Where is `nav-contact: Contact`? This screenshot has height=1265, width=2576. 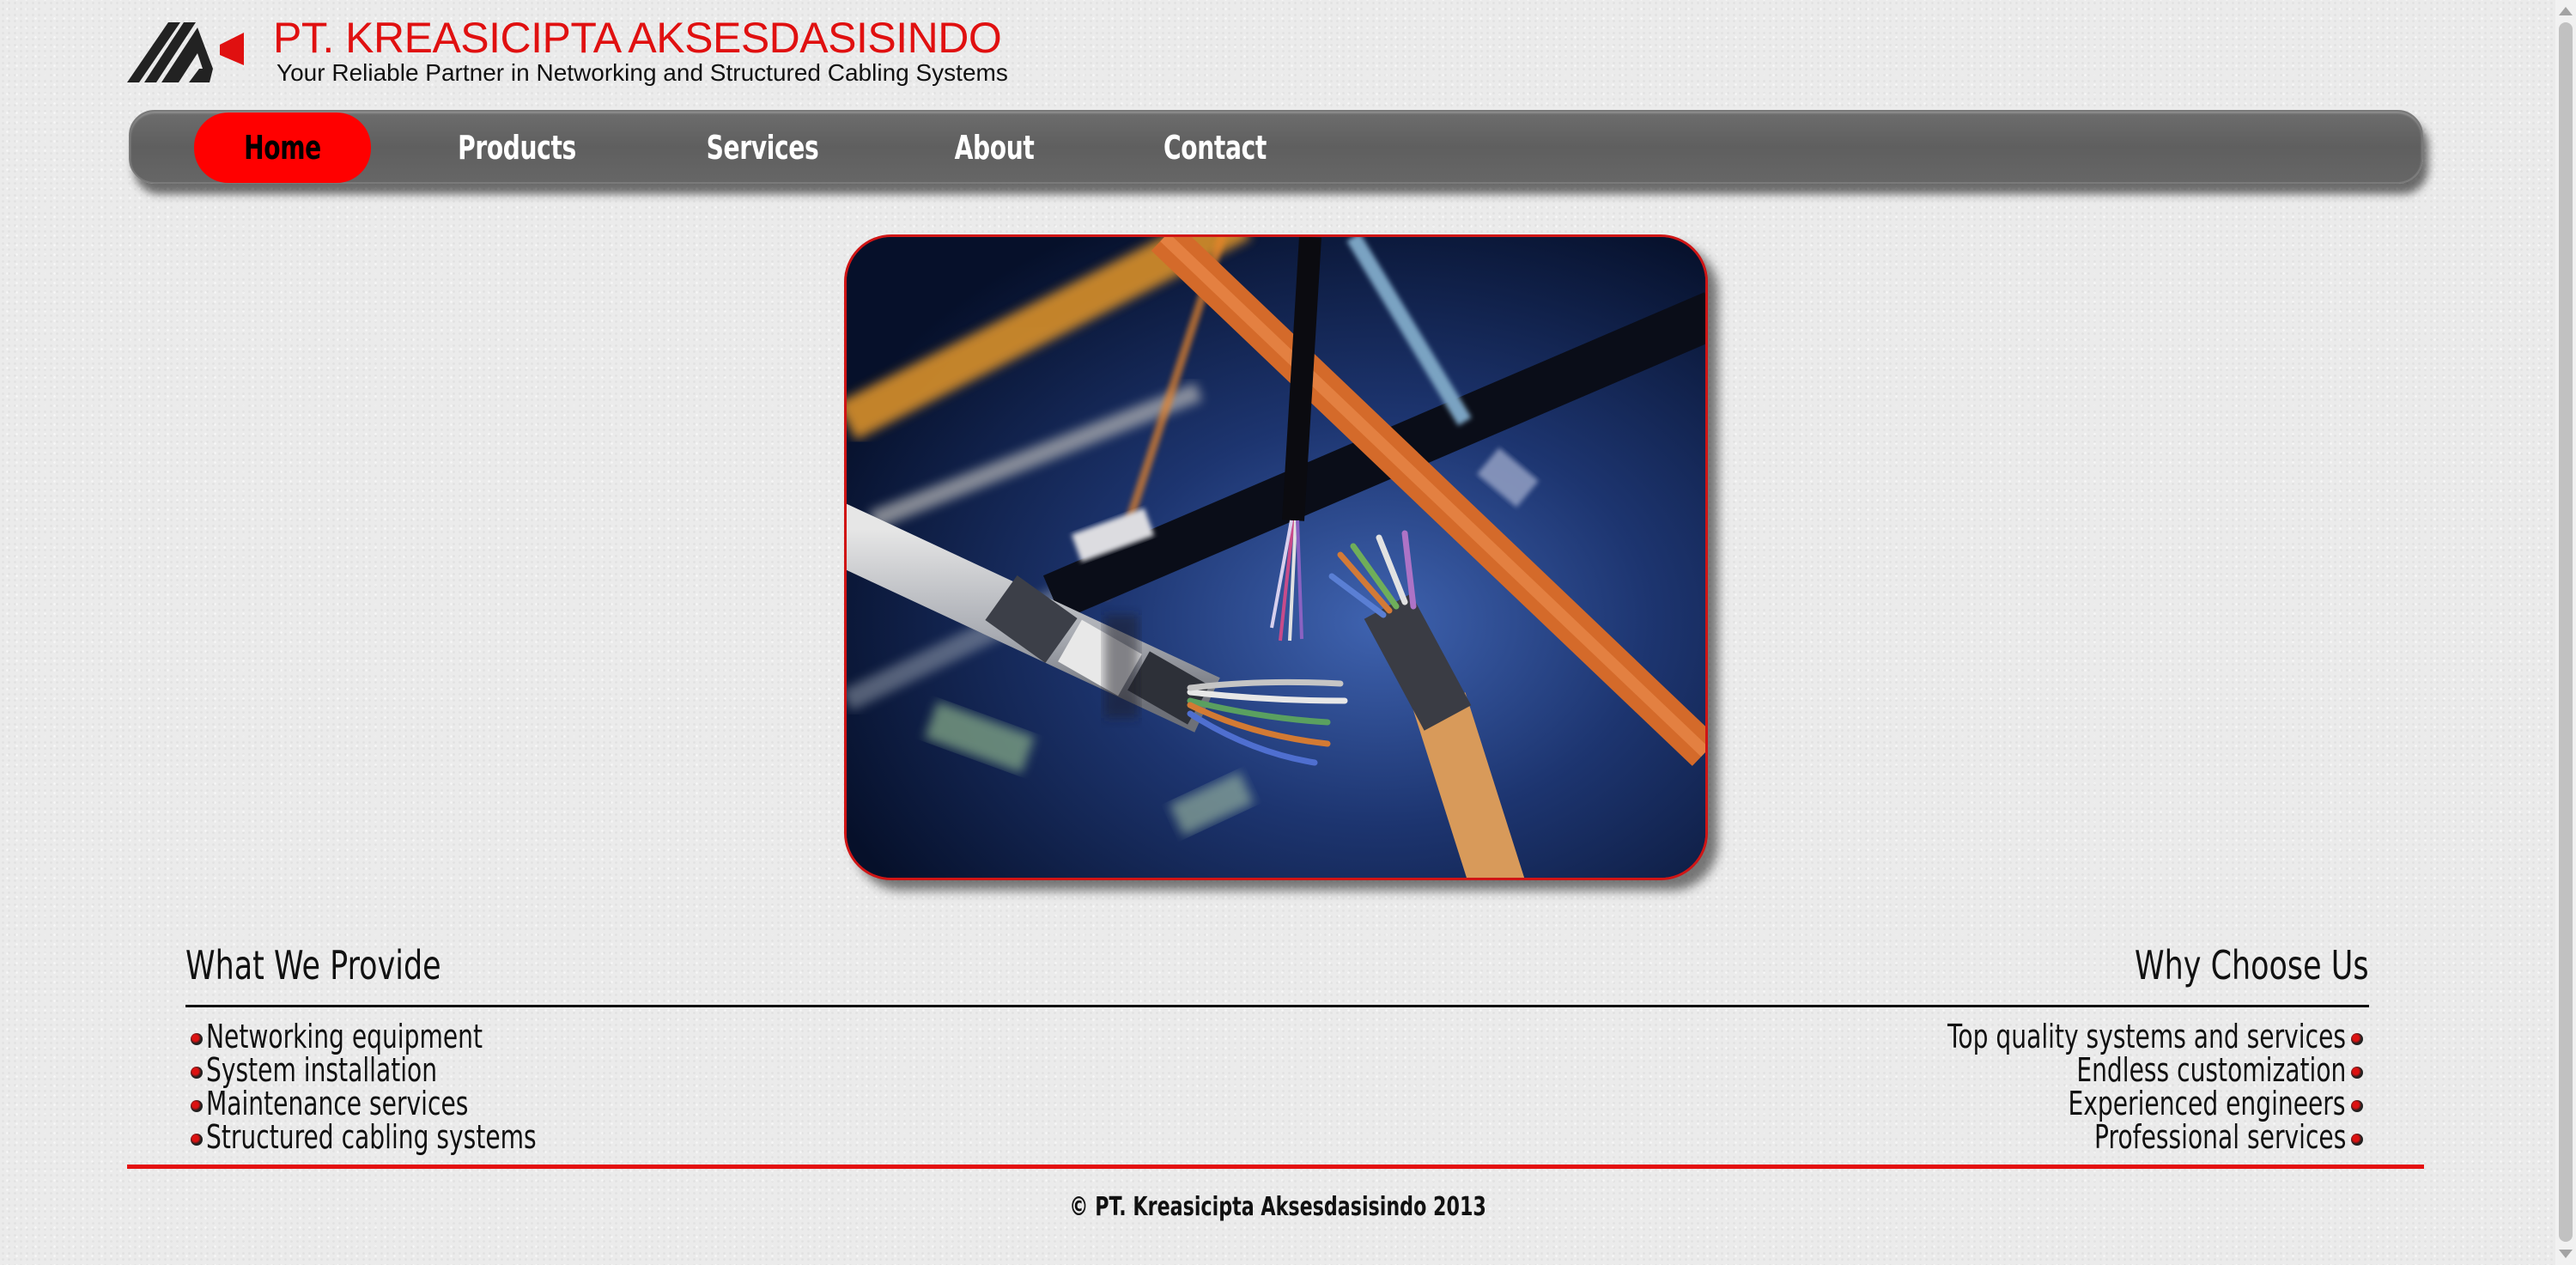 nav-contact: Contact is located at coordinates (1215, 147).